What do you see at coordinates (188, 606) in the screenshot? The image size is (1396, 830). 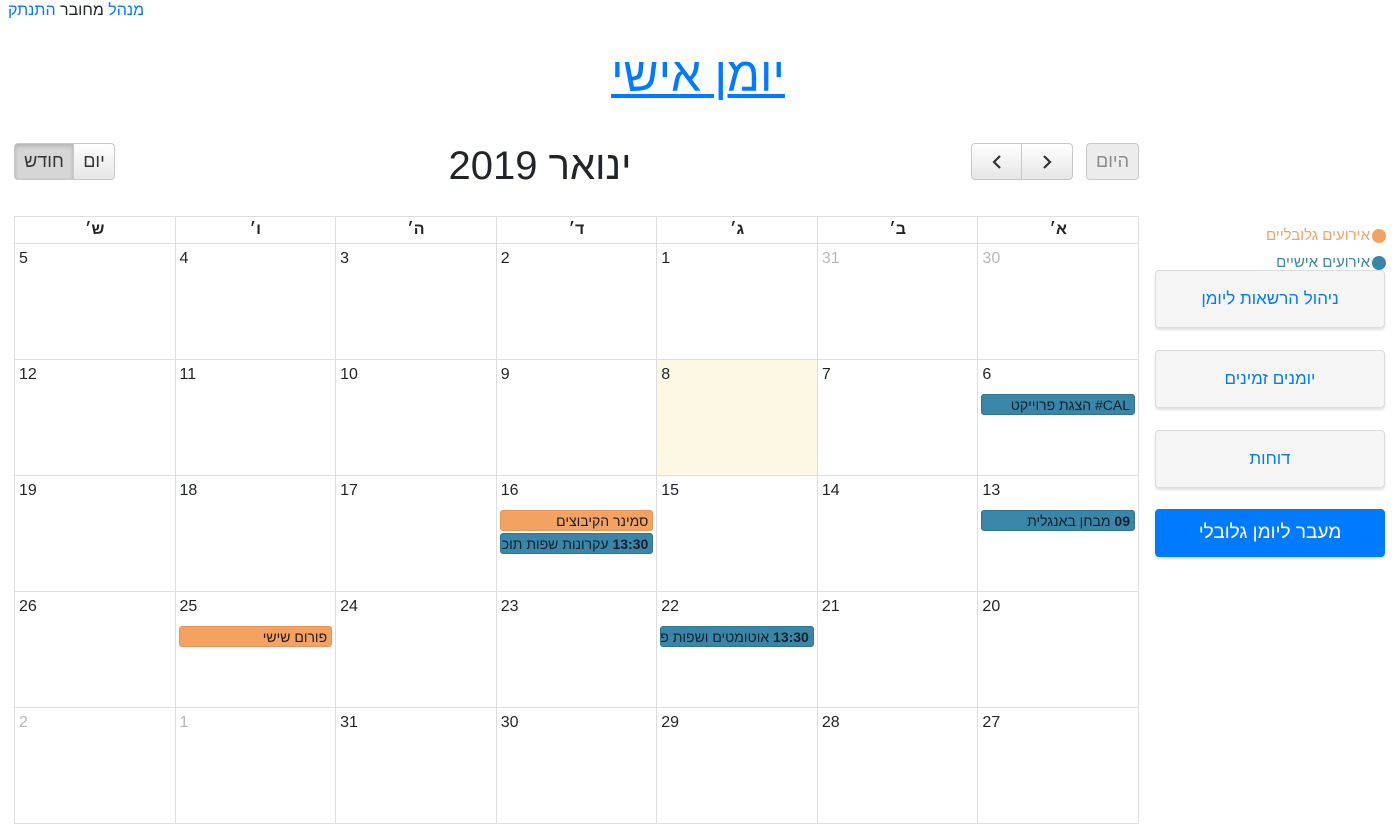 I see `day-number: 25` at bounding box center [188, 606].